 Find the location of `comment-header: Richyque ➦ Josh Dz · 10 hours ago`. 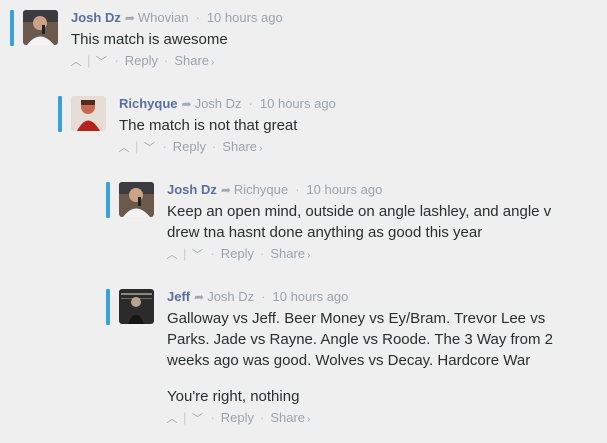

comment-header: Richyque ➦ Josh Dz · 10 hours ago is located at coordinates (227, 104).